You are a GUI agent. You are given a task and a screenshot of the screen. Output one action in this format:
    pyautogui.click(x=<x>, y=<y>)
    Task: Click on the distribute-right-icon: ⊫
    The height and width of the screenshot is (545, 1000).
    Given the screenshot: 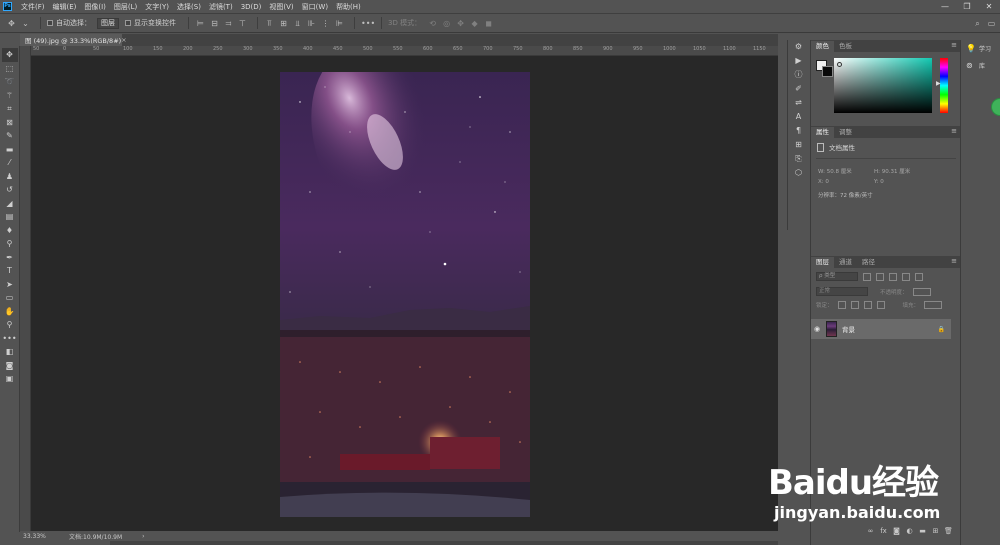 What is the action you would take?
    pyautogui.click(x=339, y=23)
    